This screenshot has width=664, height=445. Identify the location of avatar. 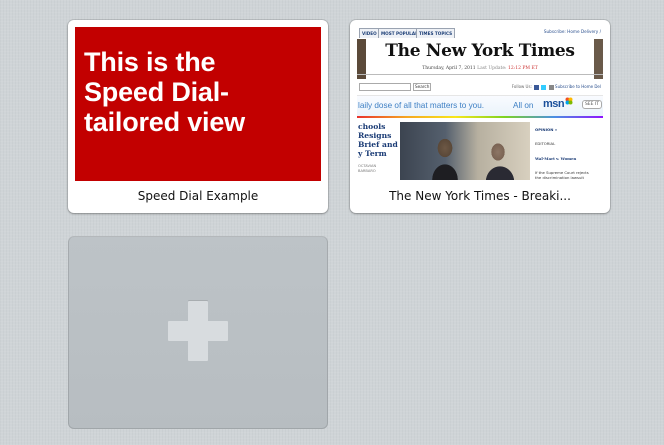
(551, 87).